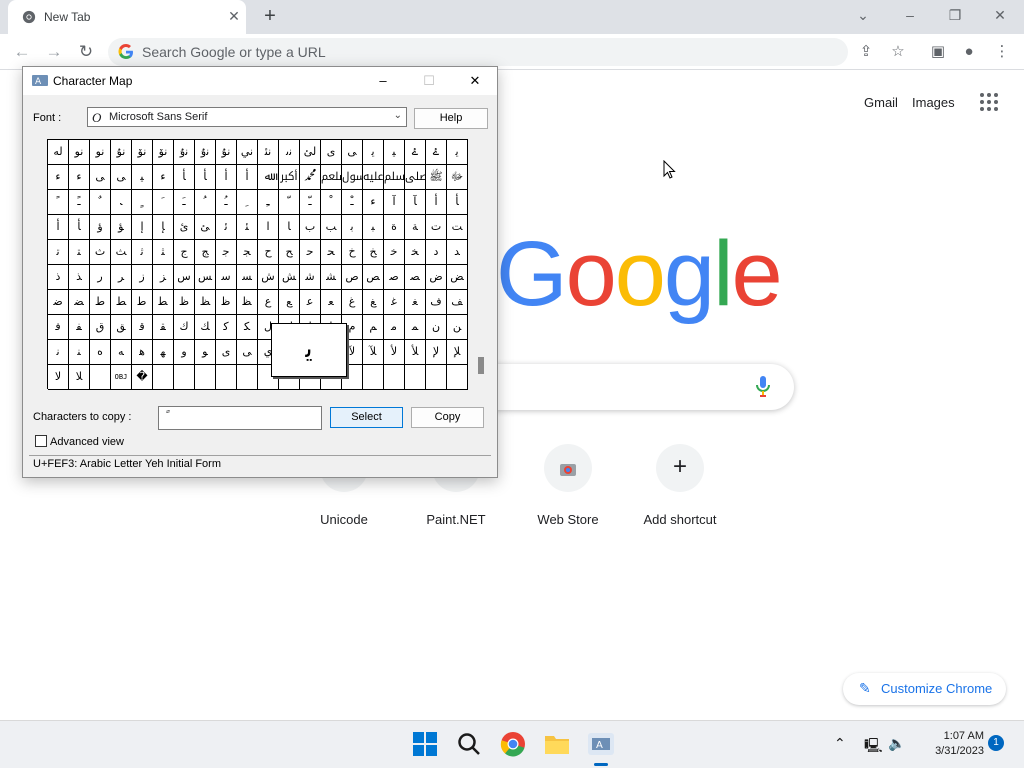 The image size is (1024, 768). Describe the element at coordinates (226, 227) in the screenshot. I see `character-cell: ﺋ` at that location.